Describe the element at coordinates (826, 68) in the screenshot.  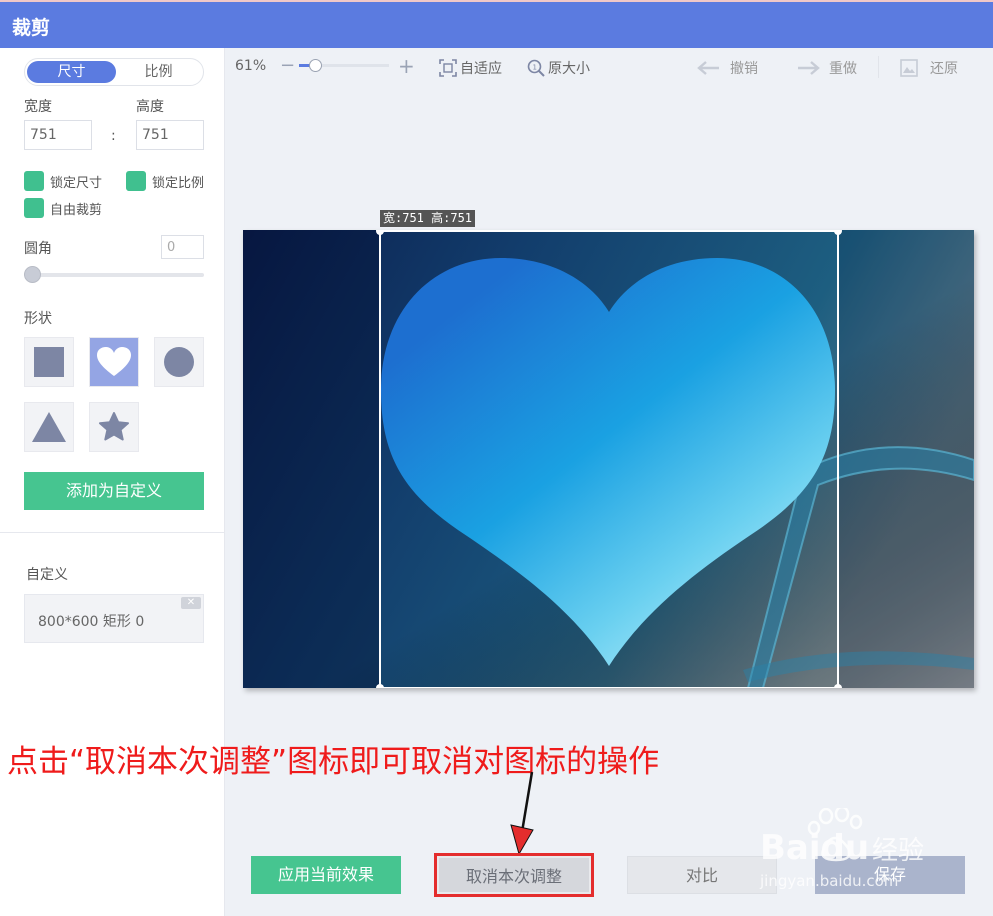
I see `redo-button: 重做` at that location.